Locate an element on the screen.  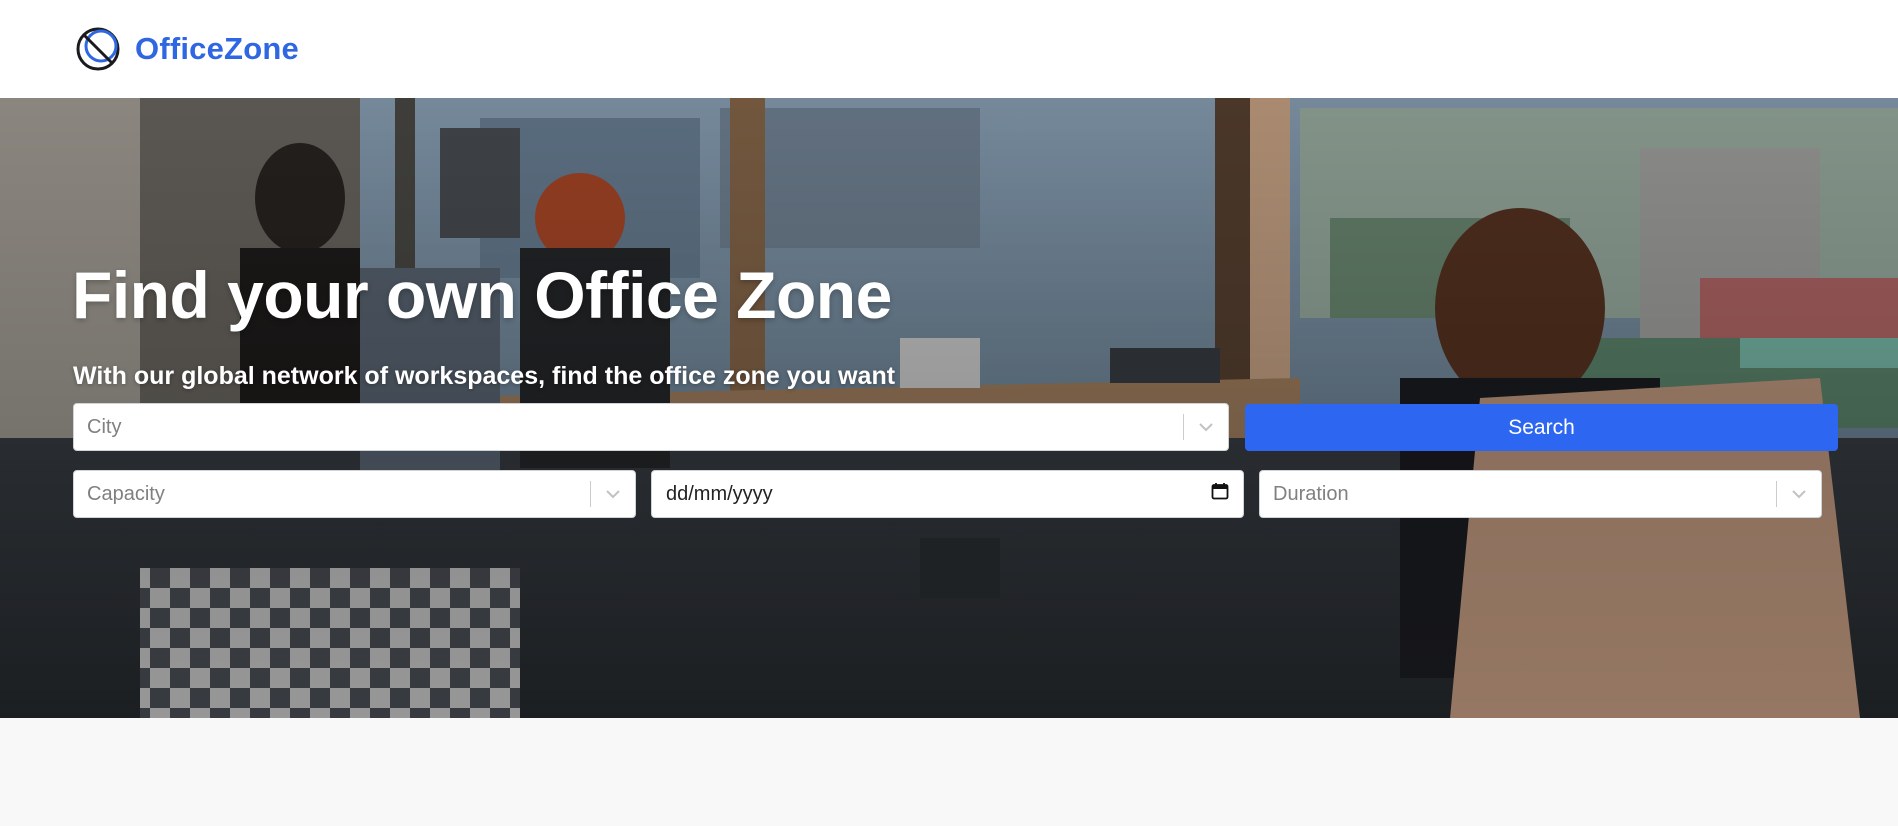
date-placeholder: dd/mm/yyyy is located at coordinates (719, 493).